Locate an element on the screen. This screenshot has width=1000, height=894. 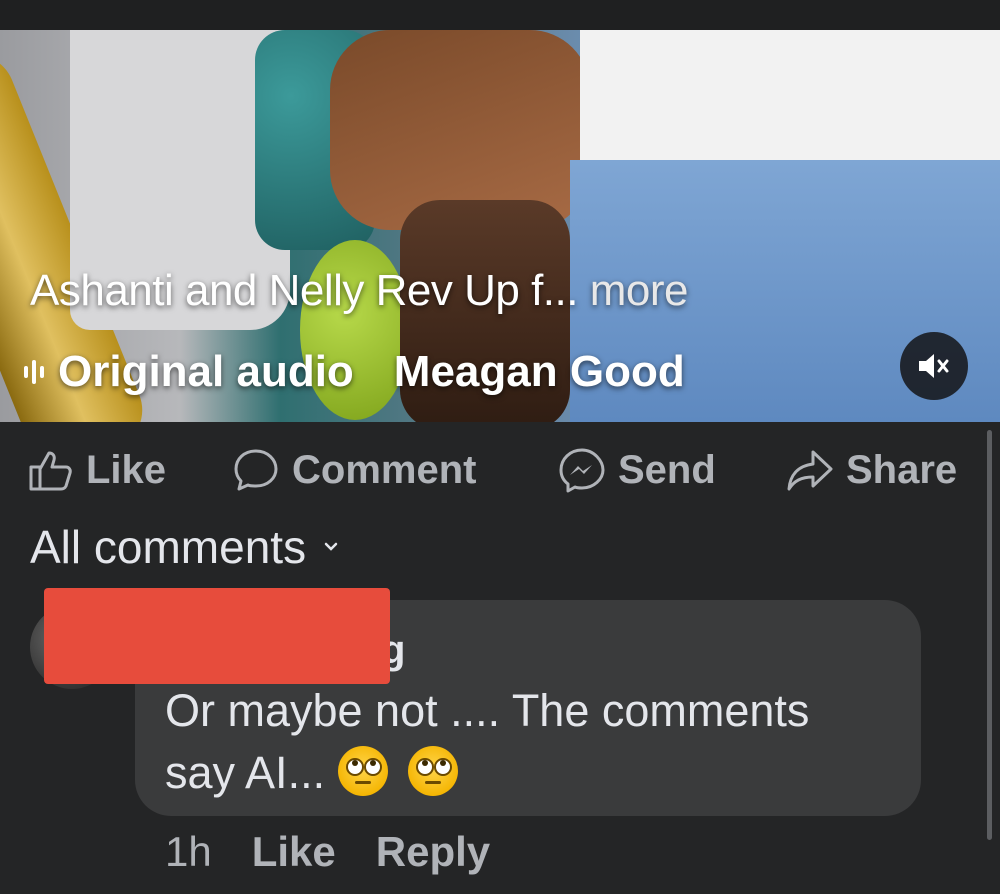
thumbs-up-icon is located at coordinates (50, 471).